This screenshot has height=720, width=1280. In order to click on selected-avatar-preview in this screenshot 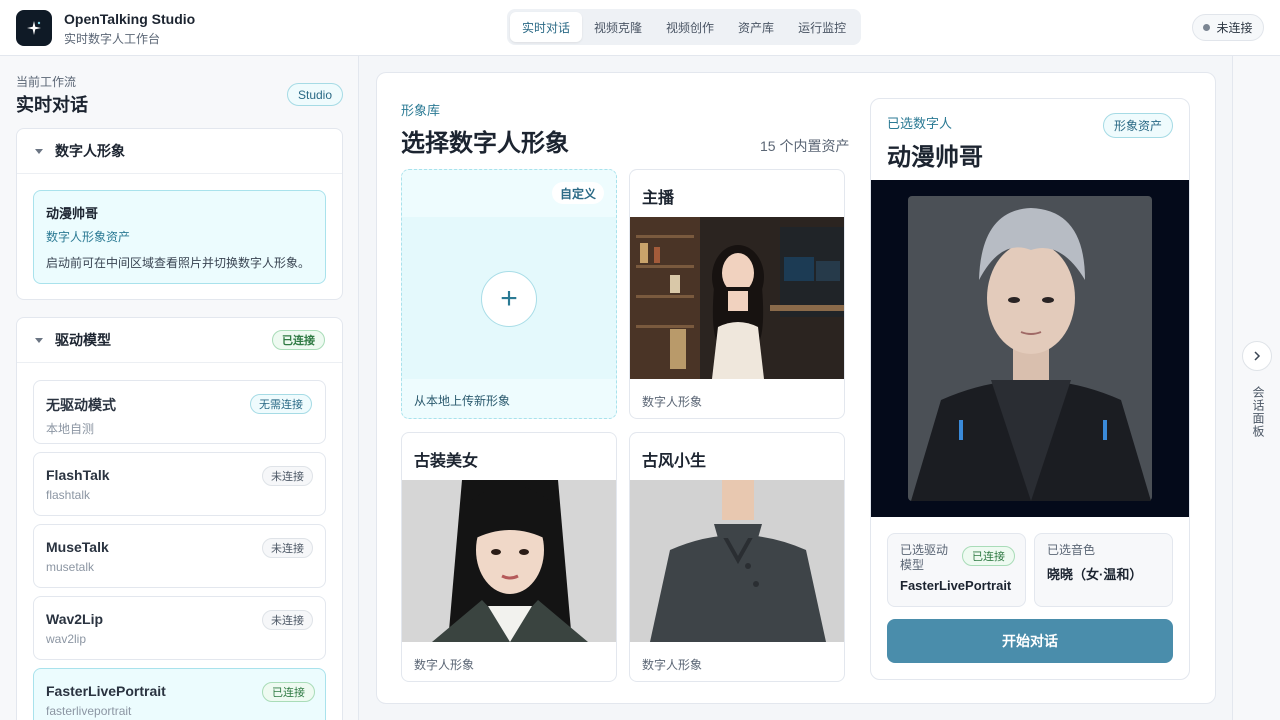, I will do `click(1030, 348)`.